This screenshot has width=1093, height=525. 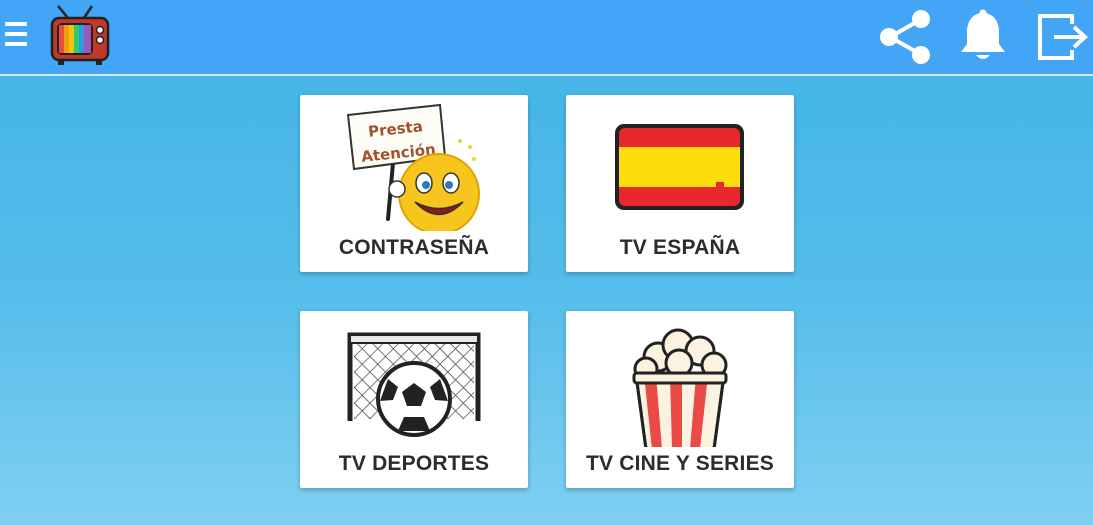 What do you see at coordinates (80, 35) in the screenshot?
I see `retro-tv-logo-icon` at bounding box center [80, 35].